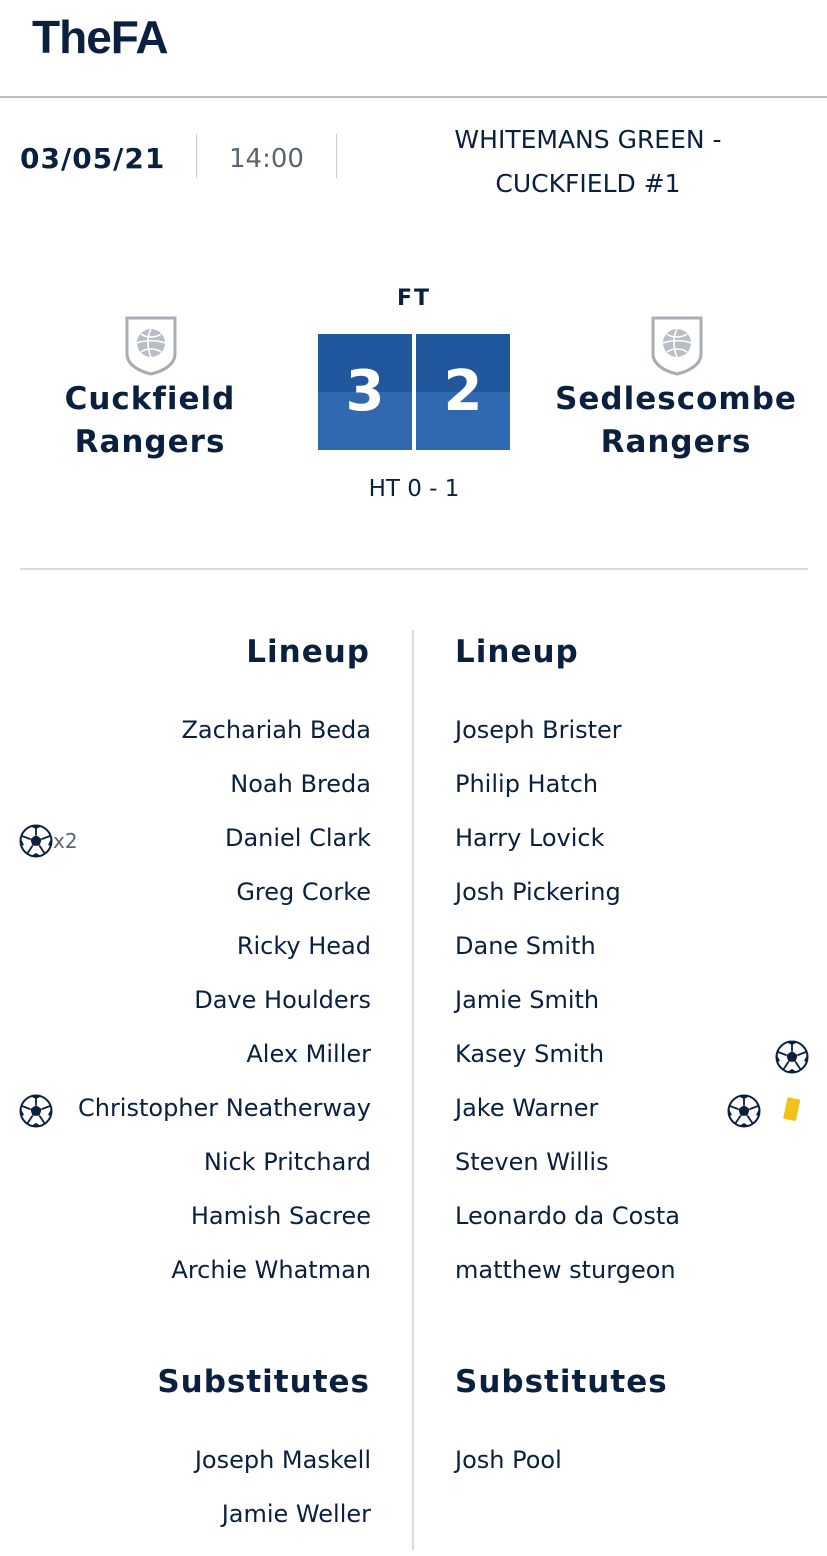 This screenshot has height=1556, width=827. I want to click on match-venue: WHITEMANS GREEN - CUCKFIELD #1, so click(588, 162).